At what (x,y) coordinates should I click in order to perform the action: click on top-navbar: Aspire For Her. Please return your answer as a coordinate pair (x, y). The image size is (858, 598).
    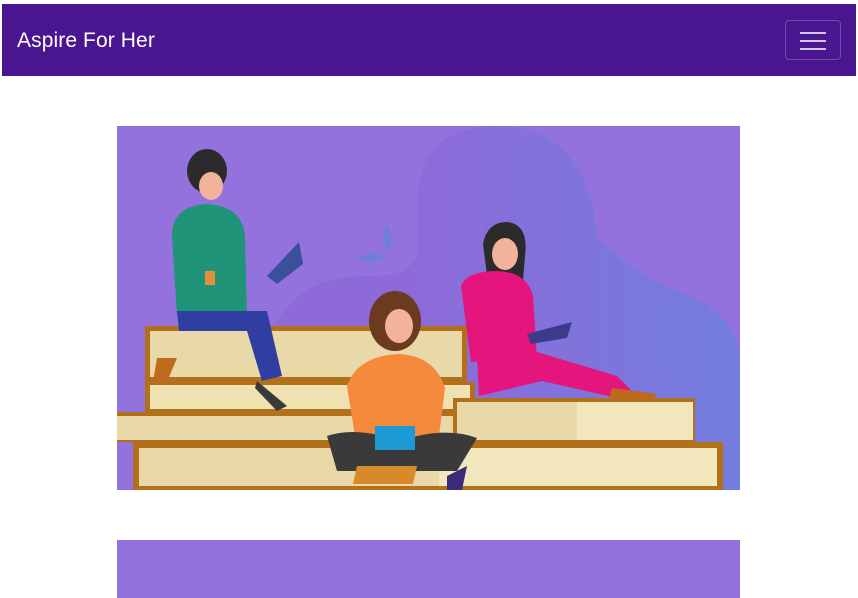
    Looking at the image, I should click on (429, 40).